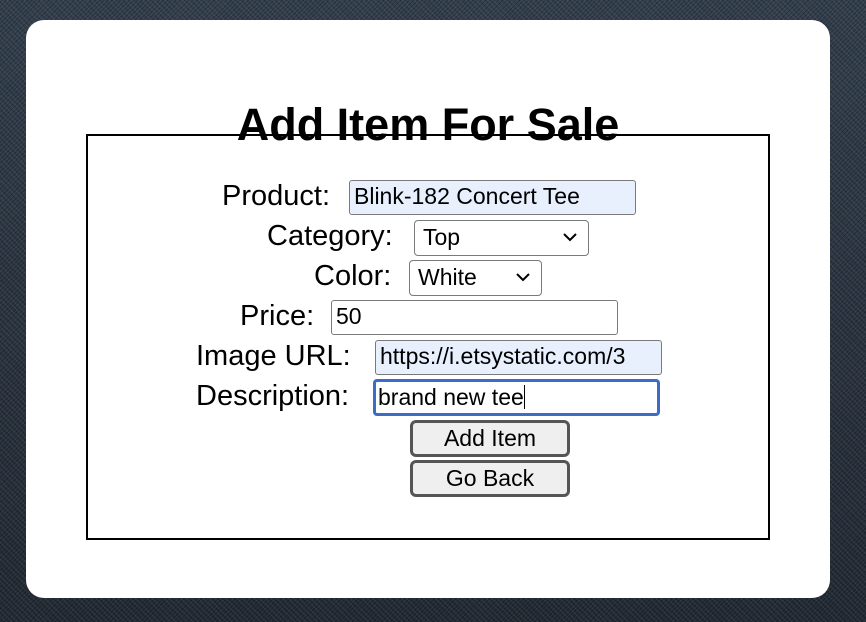  I want to click on color-row: Color: White, so click(428, 277).